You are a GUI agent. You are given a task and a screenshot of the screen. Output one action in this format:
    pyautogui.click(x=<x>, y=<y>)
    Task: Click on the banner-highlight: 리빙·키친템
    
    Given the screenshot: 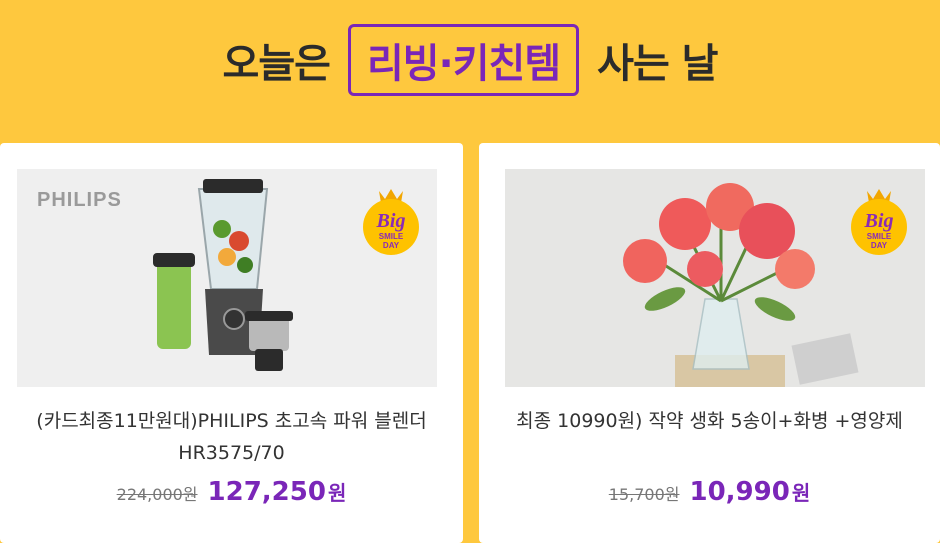 What is the action you would take?
    pyautogui.click(x=463, y=60)
    